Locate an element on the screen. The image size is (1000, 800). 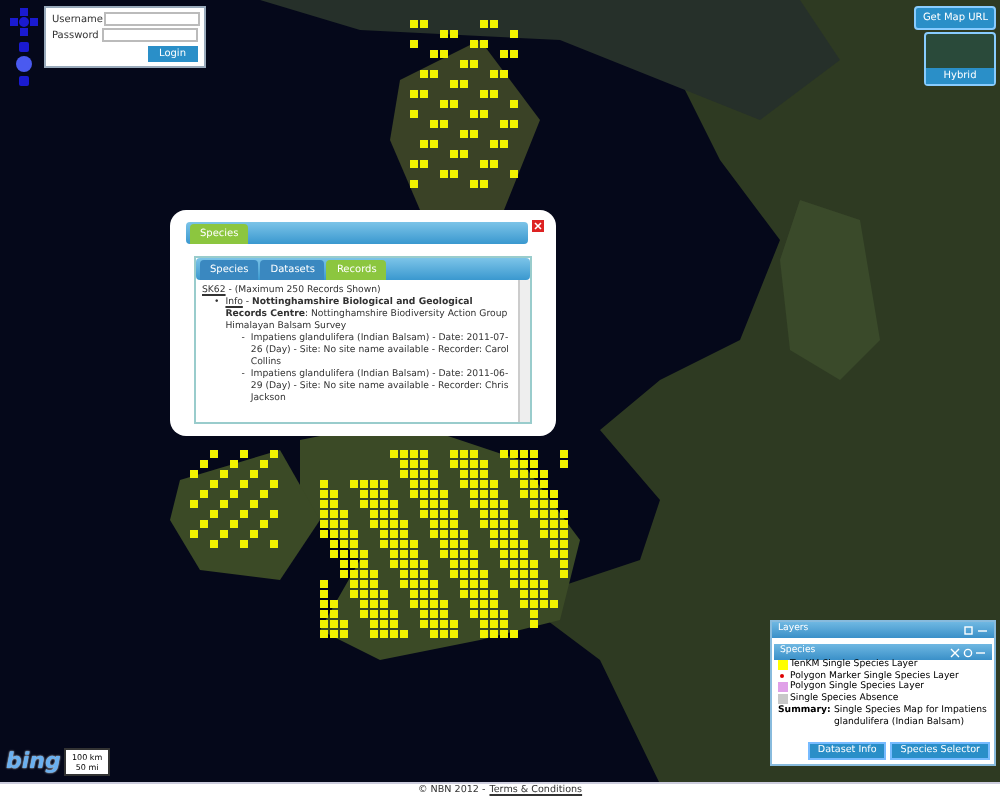
zoom-control-icon is located at coordinates (24, 64).